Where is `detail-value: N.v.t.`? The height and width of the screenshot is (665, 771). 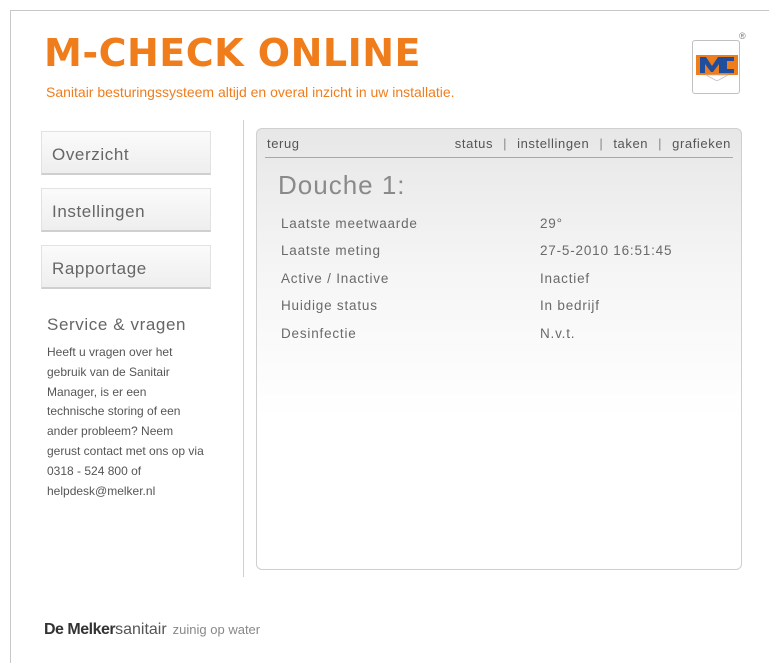
detail-value: N.v.t. is located at coordinates (558, 333).